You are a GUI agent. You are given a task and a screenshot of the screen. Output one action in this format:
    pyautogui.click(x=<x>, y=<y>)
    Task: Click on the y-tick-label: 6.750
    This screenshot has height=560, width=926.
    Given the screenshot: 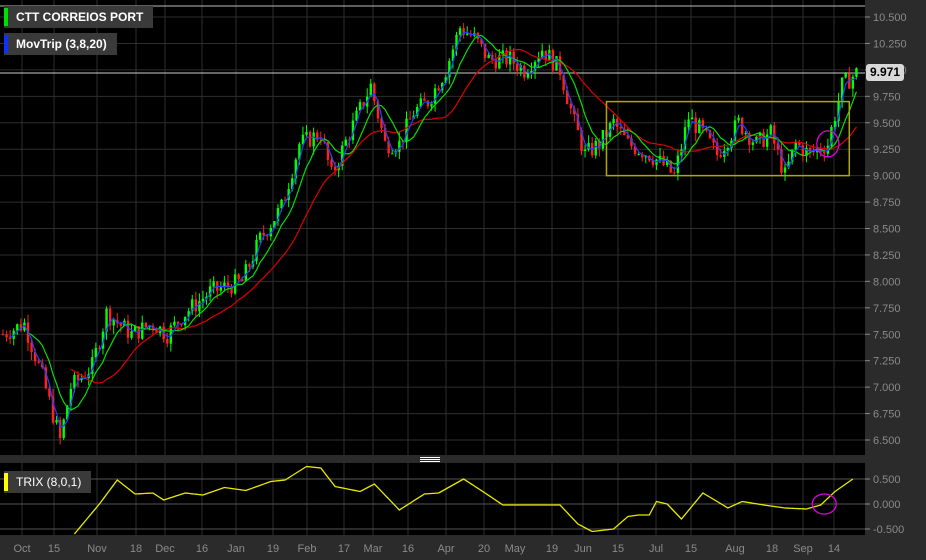 What is the action you would take?
    pyautogui.click(x=887, y=415)
    